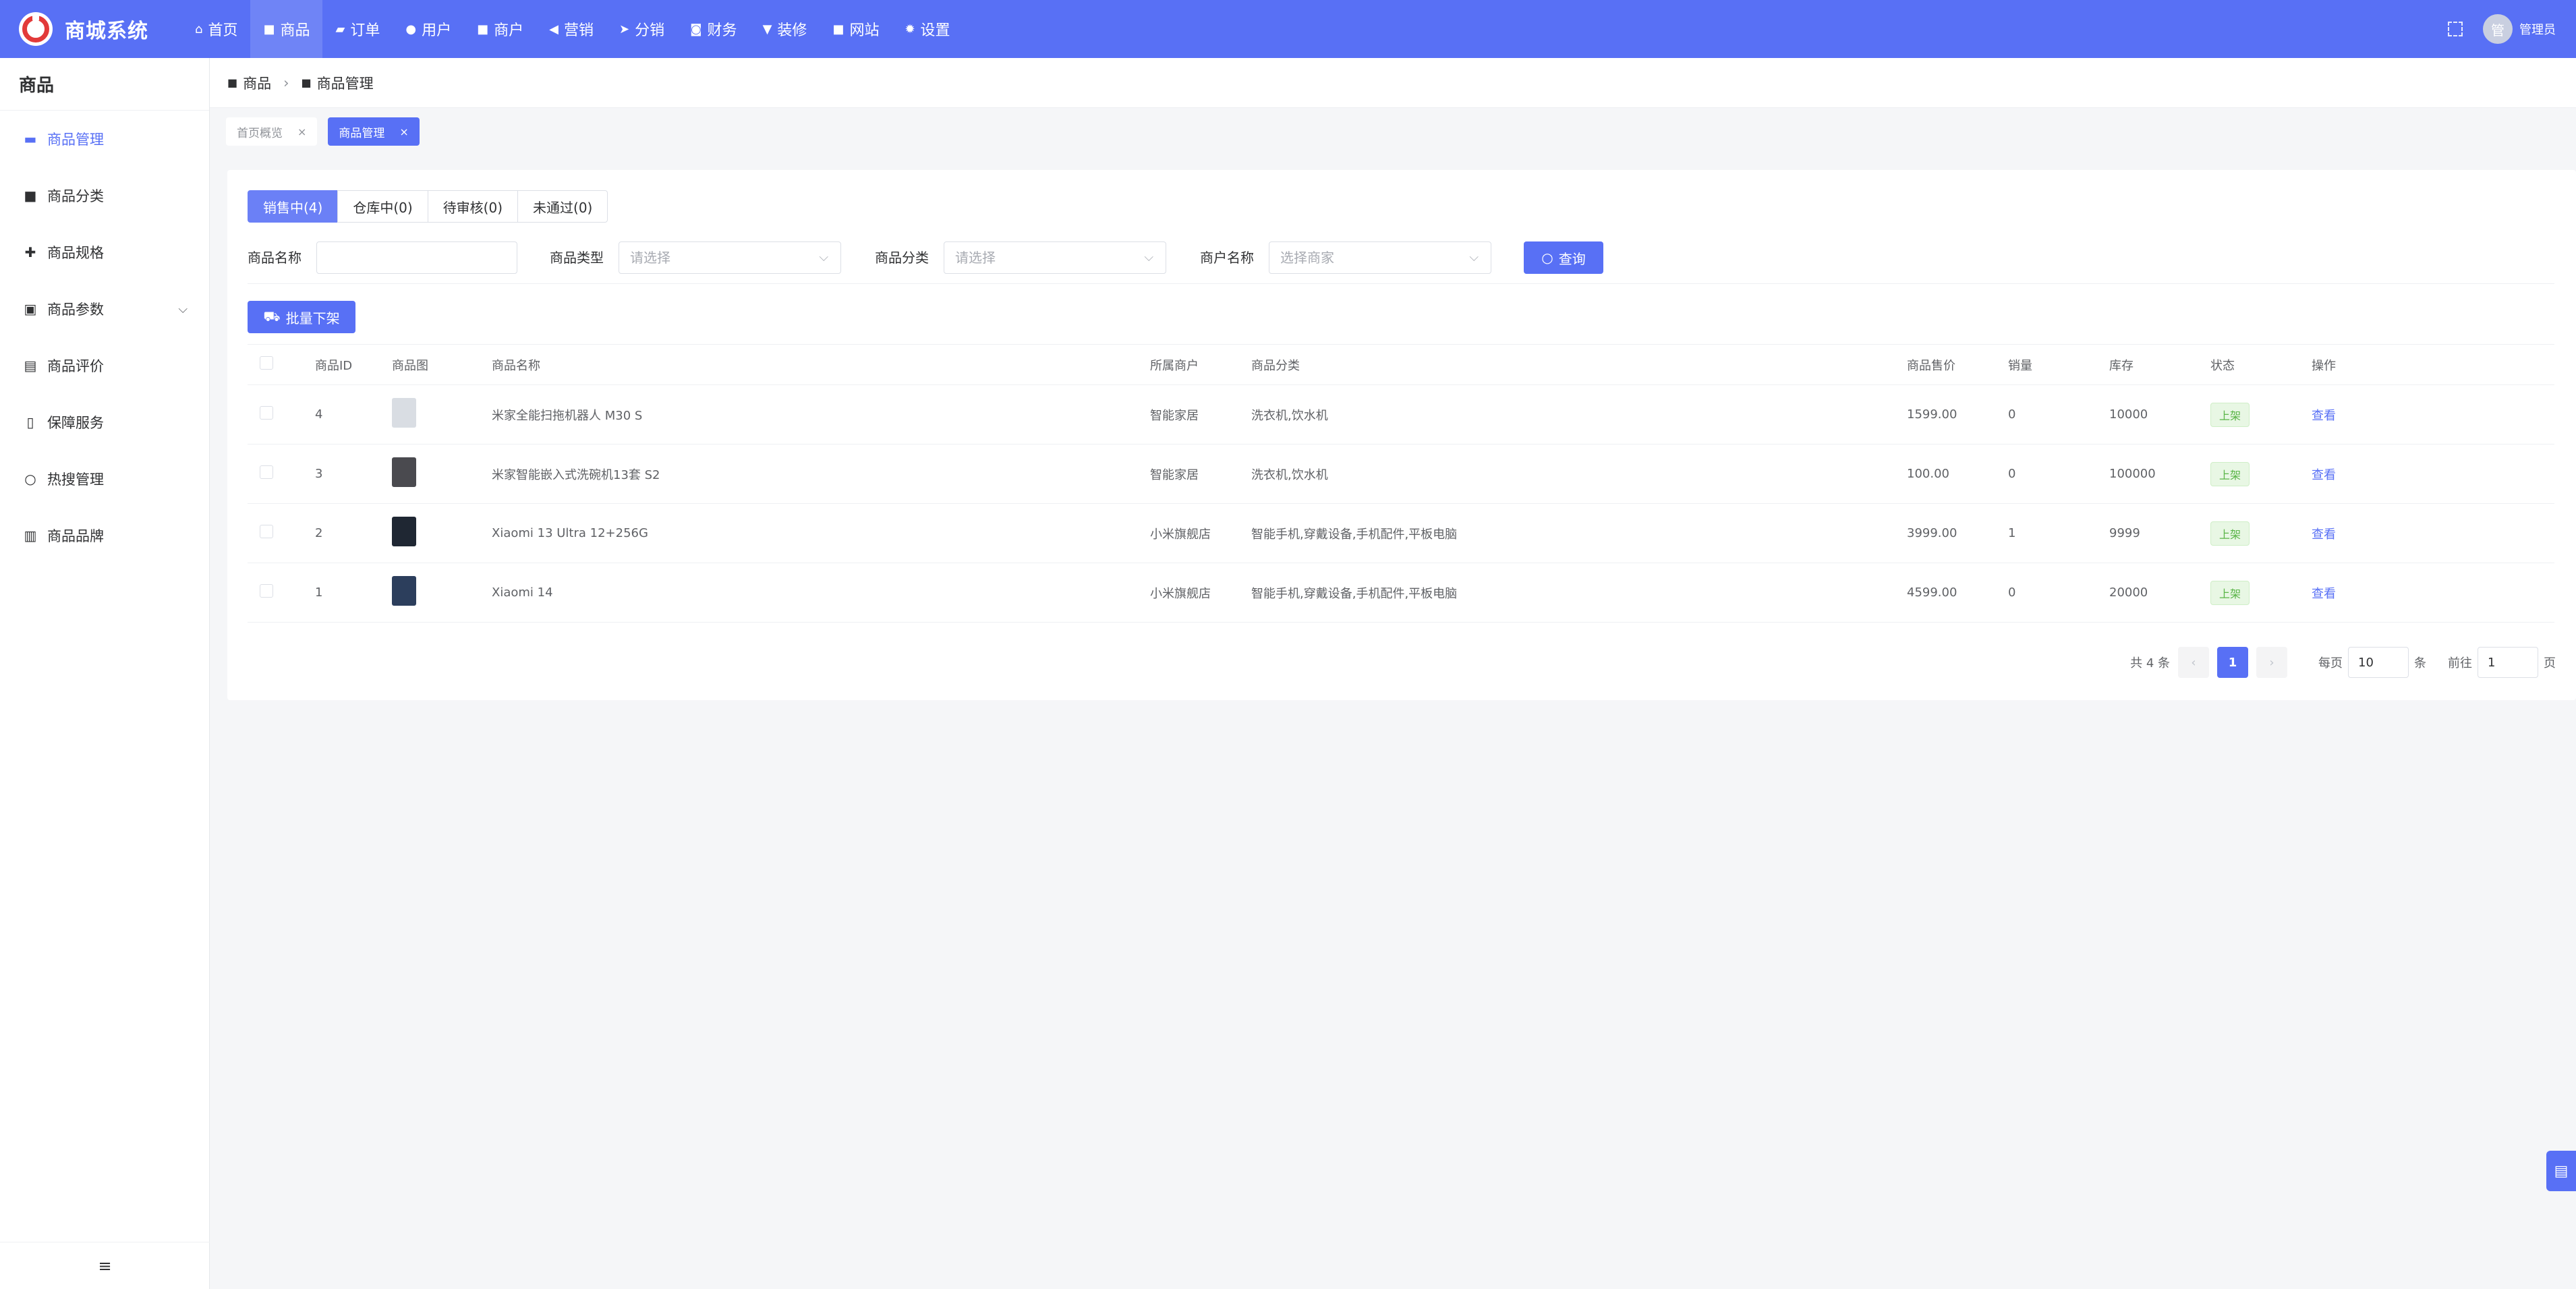 This screenshot has height=1289, width=2576. I want to click on merchant-select: 选择商家 ⌵, so click(1380, 257).